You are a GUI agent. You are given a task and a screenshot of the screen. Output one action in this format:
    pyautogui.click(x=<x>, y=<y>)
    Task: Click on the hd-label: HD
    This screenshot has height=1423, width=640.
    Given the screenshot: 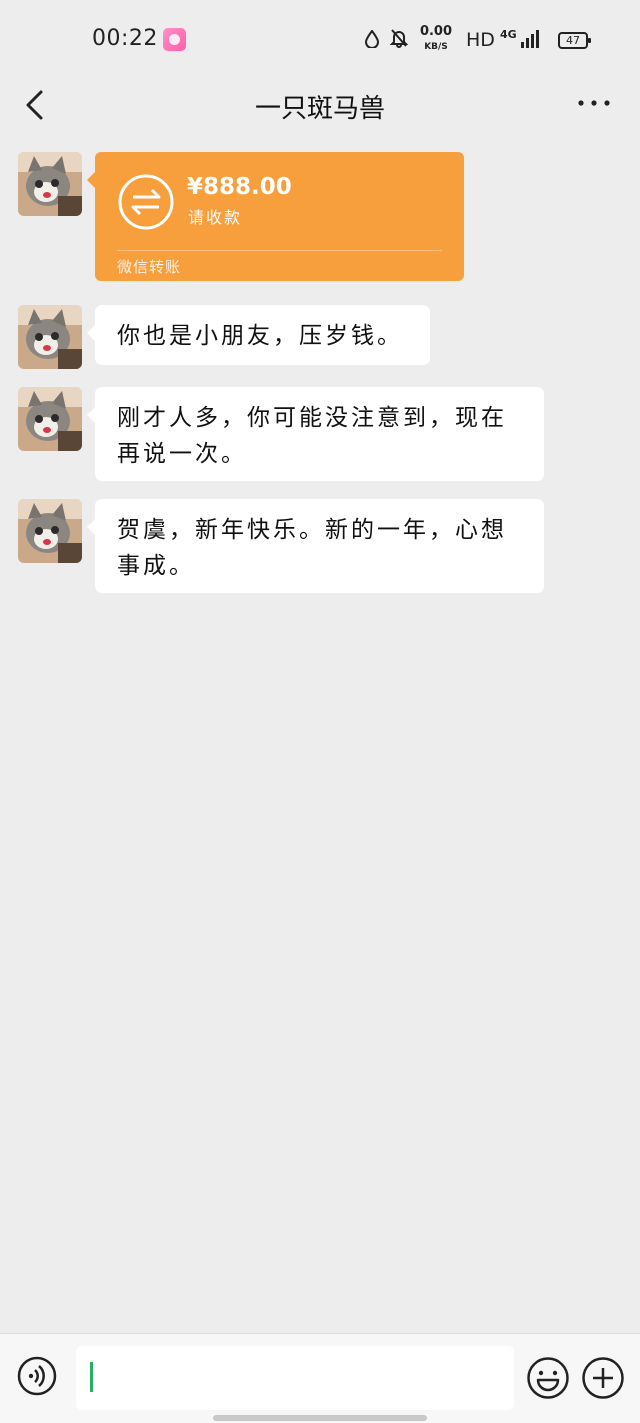 What is the action you would take?
    pyautogui.click(x=480, y=40)
    